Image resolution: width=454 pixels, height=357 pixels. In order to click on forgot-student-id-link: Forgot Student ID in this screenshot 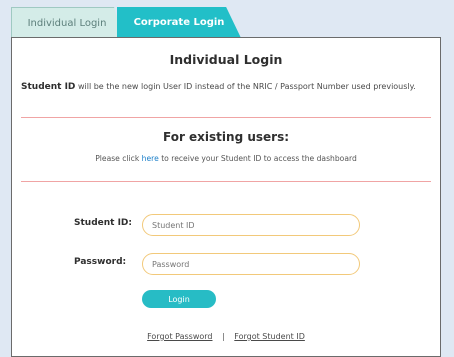, I will do `click(269, 336)`.